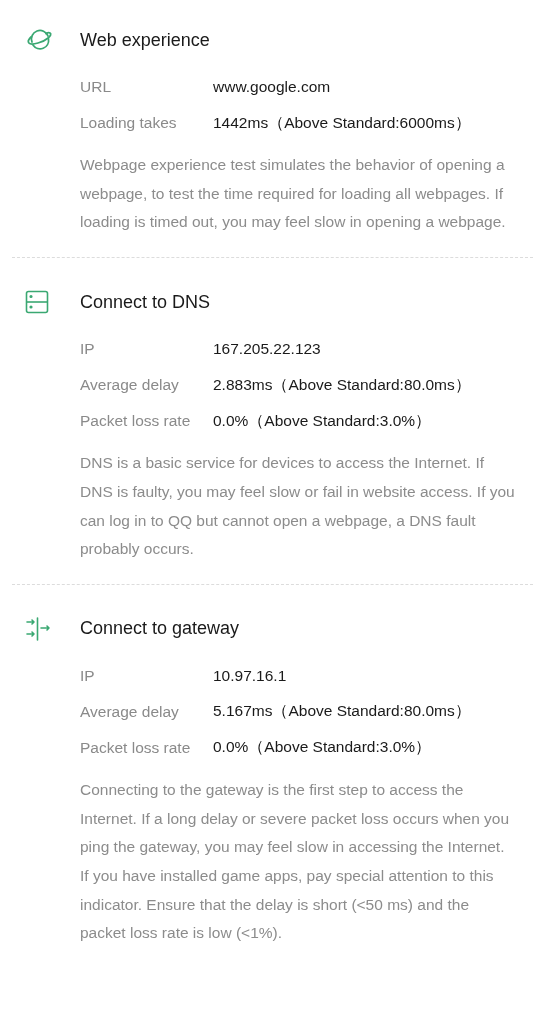 Image resolution: width=545 pixels, height=1024 pixels. What do you see at coordinates (267, 349) in the screenshot?
I see `field-value: 167.205.22.123` at bounding box center [267, 349].